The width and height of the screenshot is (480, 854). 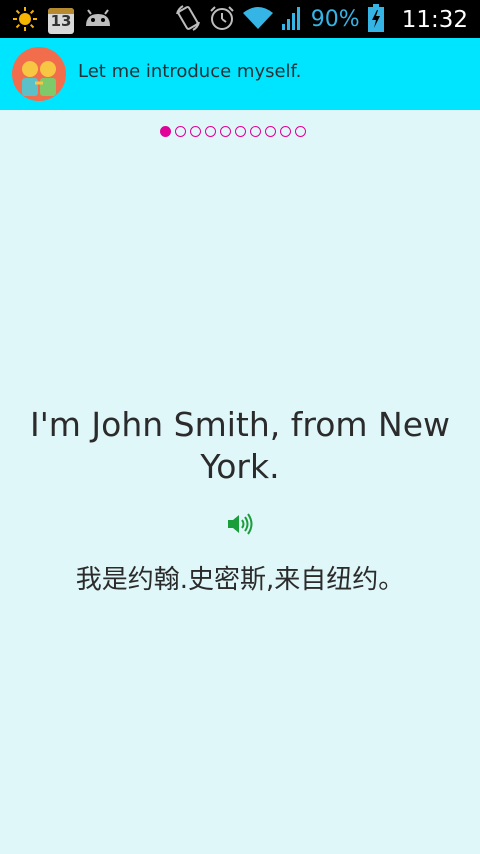 I want to click on wifi-icon, so click(x=257, y=20).